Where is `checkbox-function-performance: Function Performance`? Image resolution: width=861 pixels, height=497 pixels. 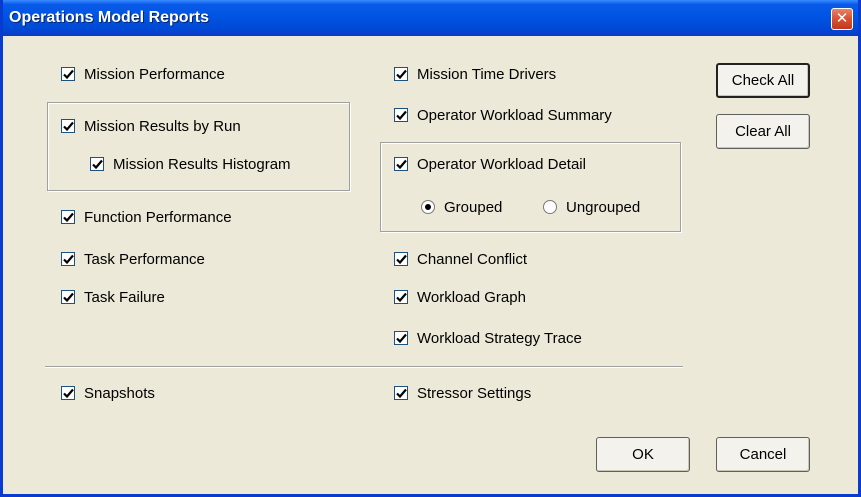
checkbox-function-performance: Function Performance is located at coordinates (146, 217).